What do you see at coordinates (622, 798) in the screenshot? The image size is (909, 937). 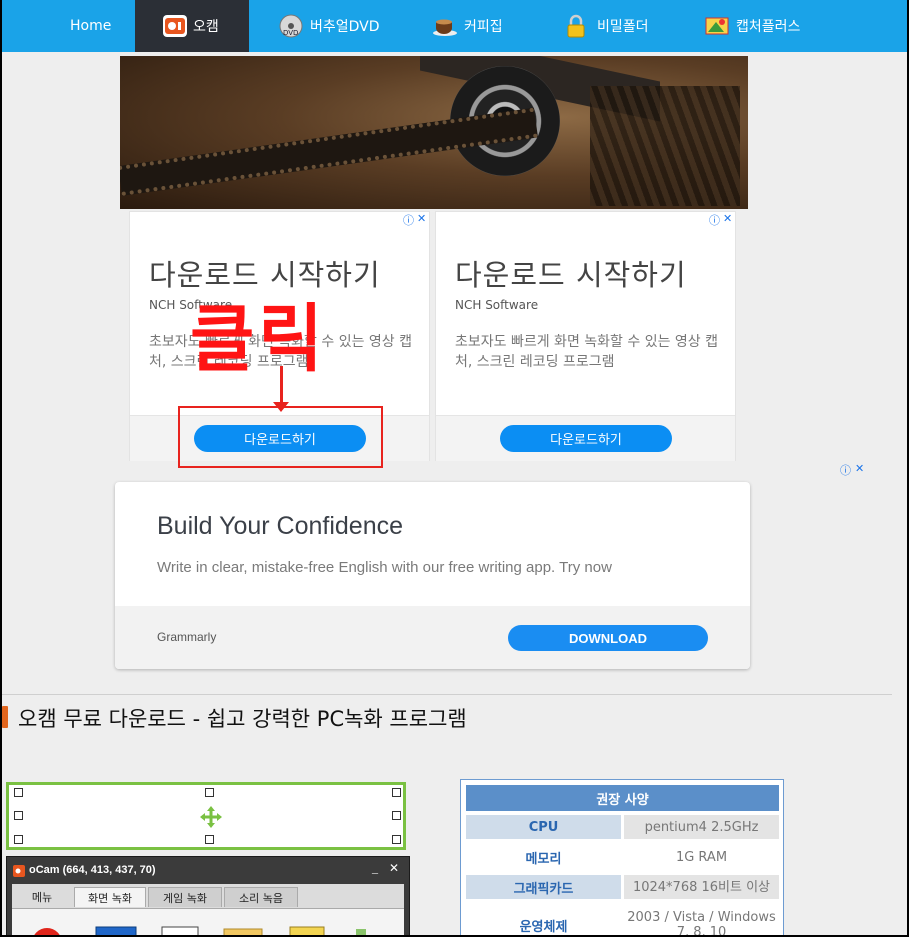 I see `spec-header: 권장 사양` at bounding box center [622, 798].